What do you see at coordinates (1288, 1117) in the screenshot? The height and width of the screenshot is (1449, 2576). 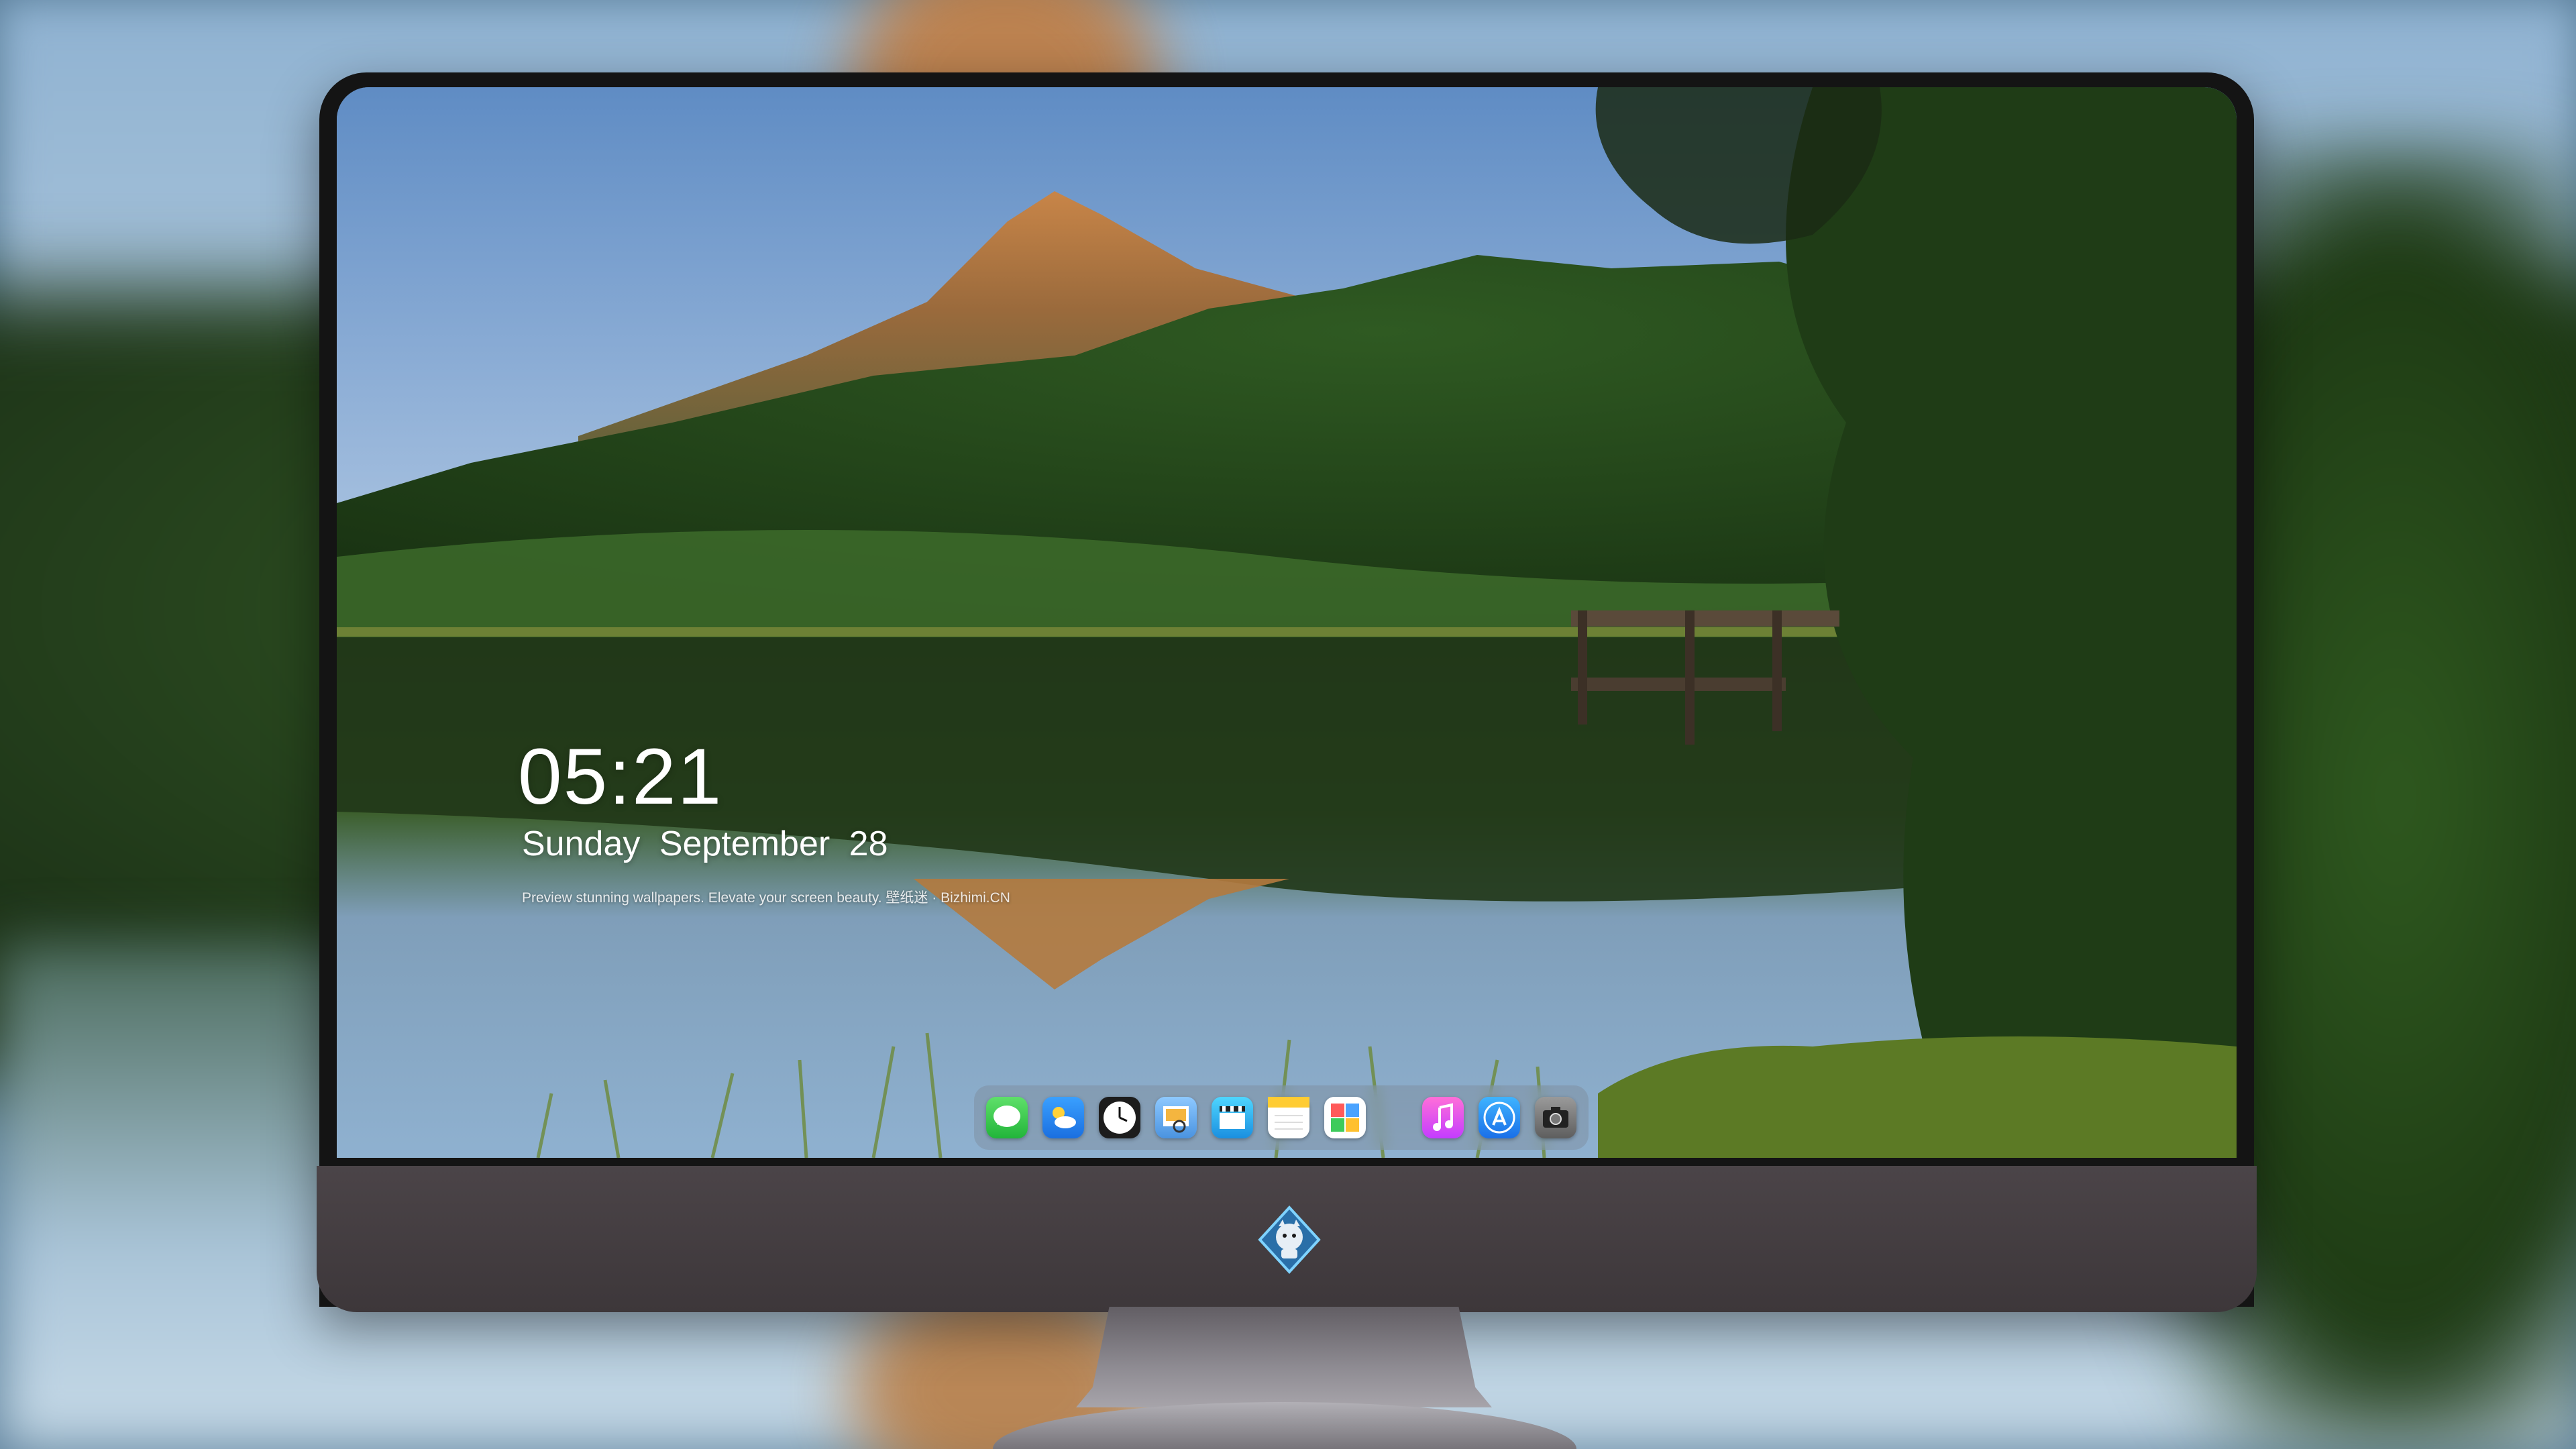 I see `notes-icon` at bounding box center [1288, 1117].